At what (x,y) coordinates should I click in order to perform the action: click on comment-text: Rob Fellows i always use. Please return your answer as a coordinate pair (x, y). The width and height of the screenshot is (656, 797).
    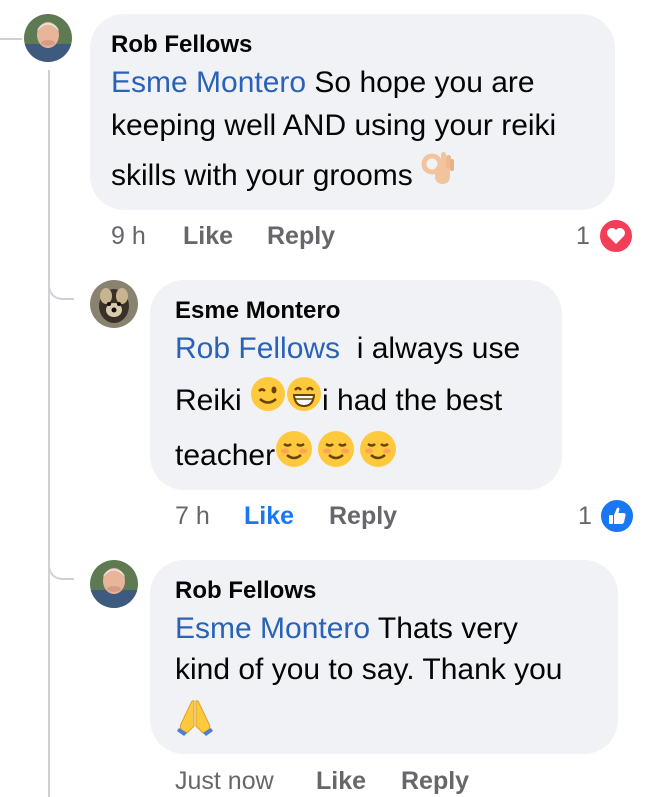
    Looking at the image, I should click on (348, 348).